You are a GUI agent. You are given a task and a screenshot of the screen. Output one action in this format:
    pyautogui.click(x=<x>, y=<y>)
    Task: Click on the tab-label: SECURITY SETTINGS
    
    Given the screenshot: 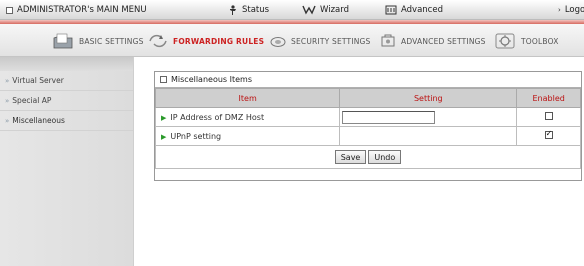 What is the action you would take?
    pyautogui.click(x=331, y=41)
    